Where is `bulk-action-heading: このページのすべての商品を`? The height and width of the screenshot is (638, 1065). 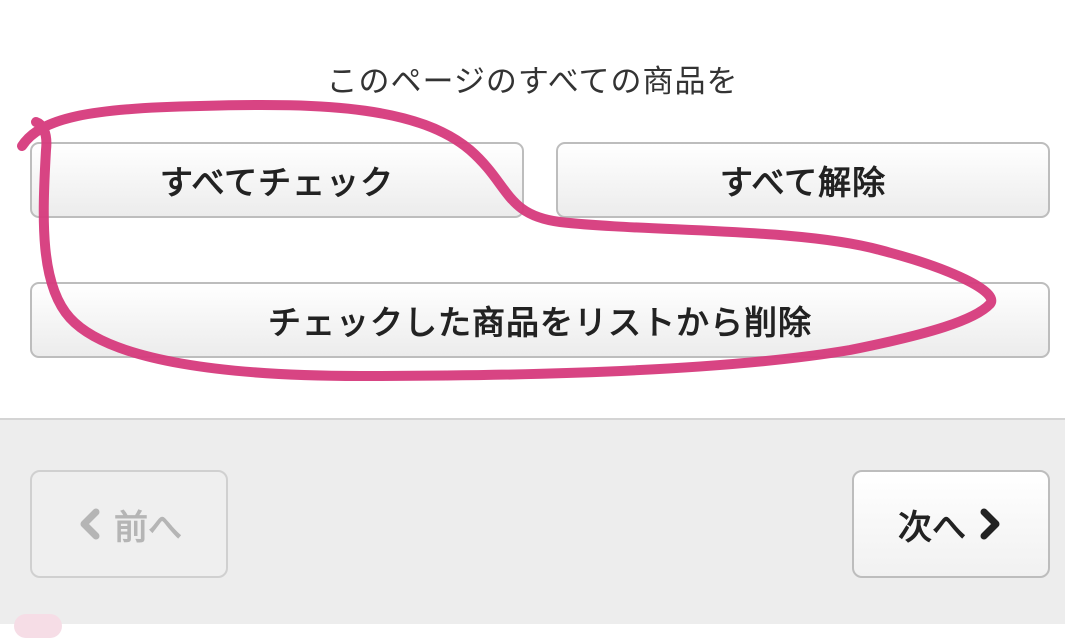 bulk-action-heading: このページのすべての商品を is located at coordinates (532, 82).